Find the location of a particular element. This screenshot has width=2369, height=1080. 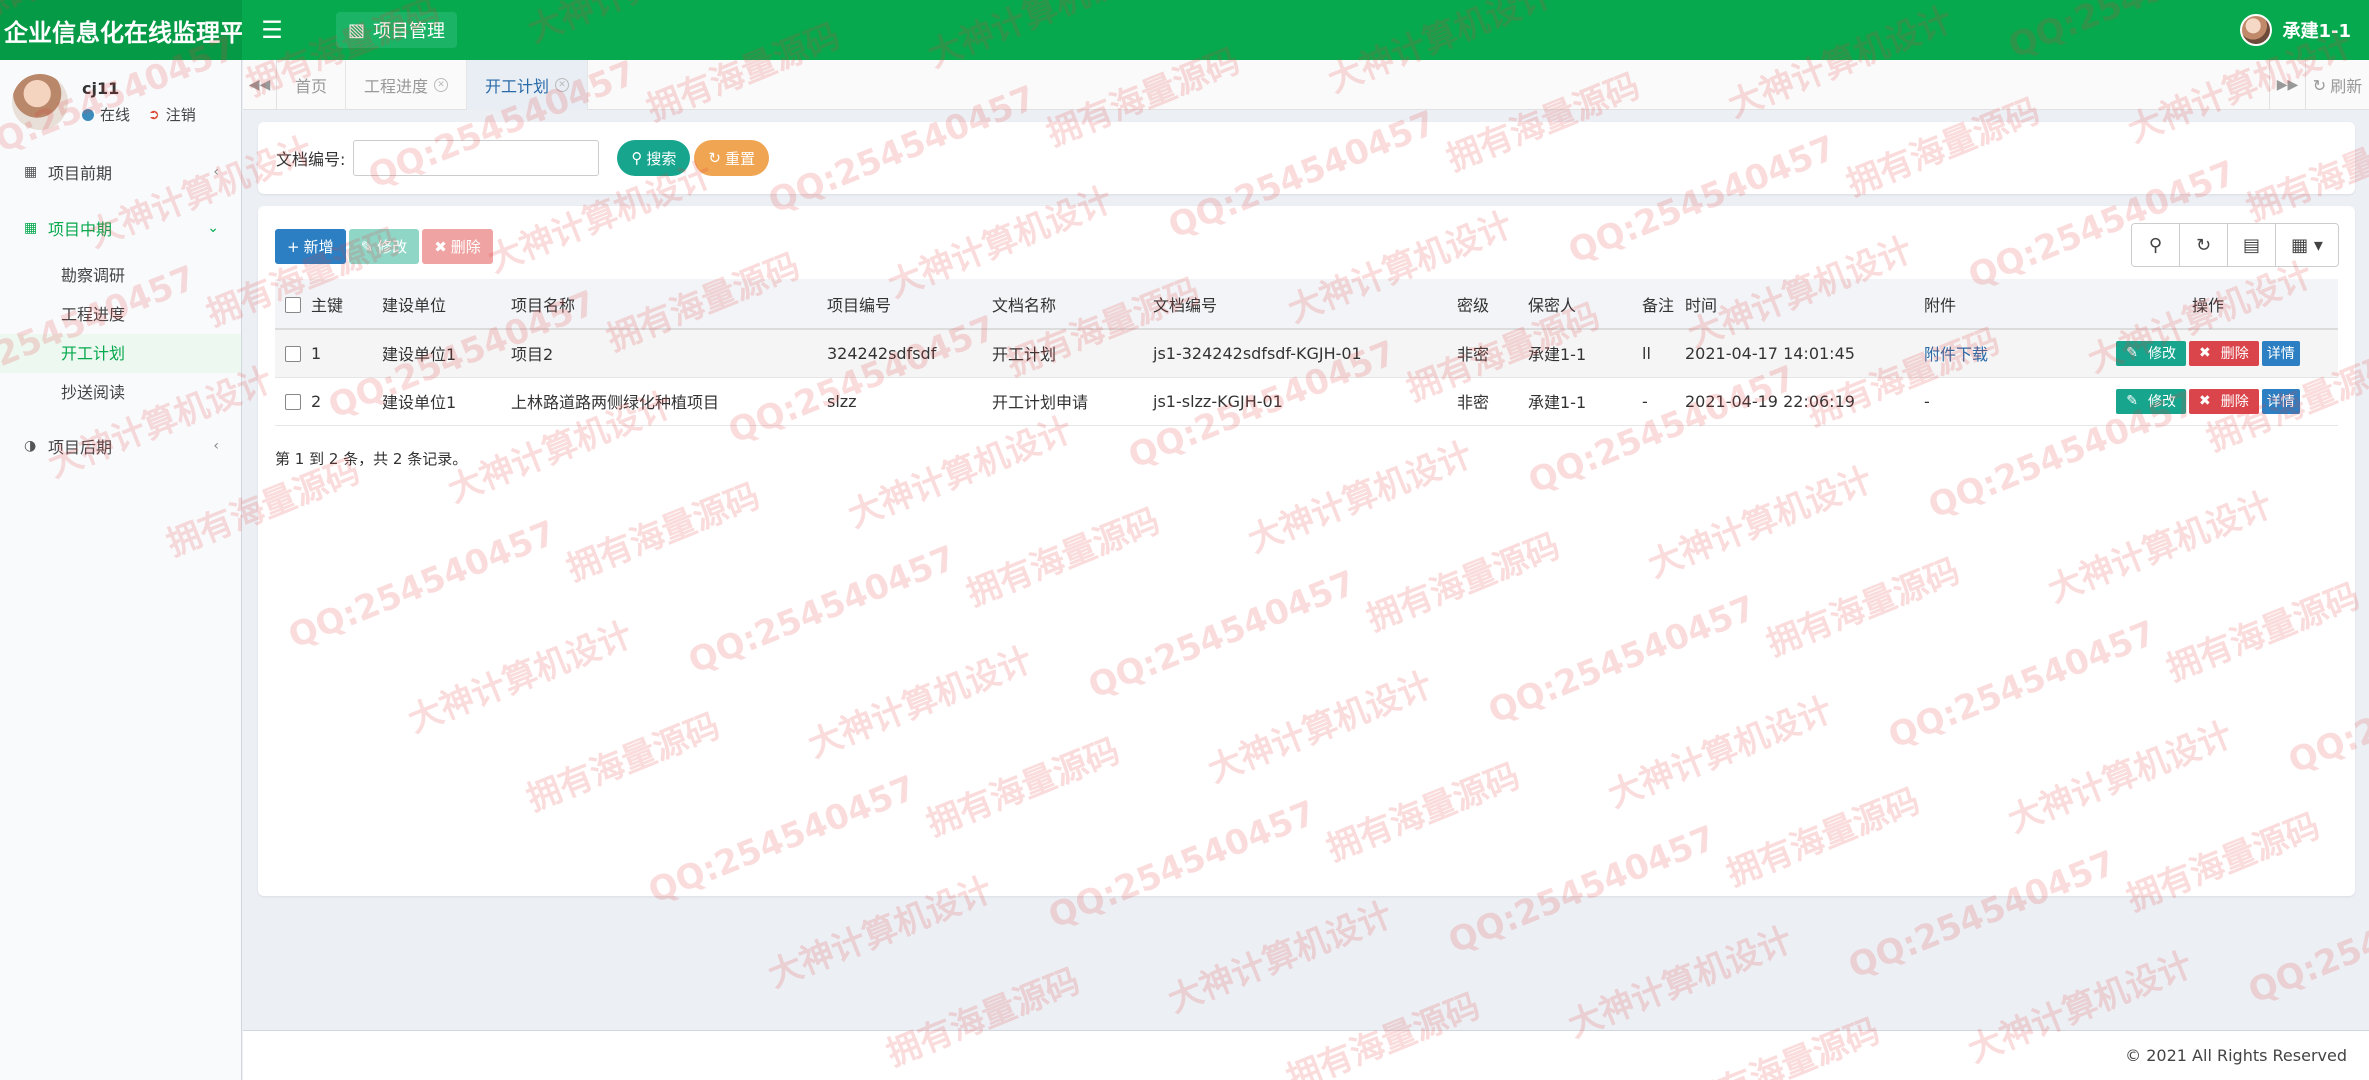

cell-id: 2 is located at coordinates (316, 401).